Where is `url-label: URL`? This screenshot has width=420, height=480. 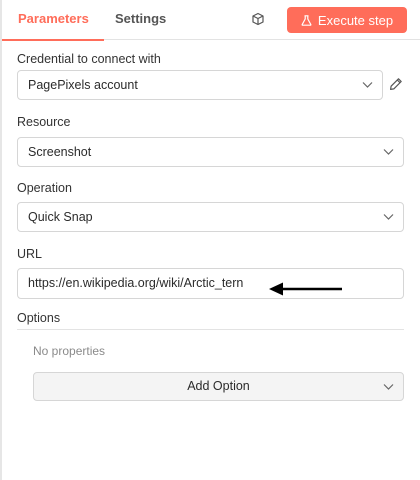 url-label: URL is located at coordinates (30, 254).